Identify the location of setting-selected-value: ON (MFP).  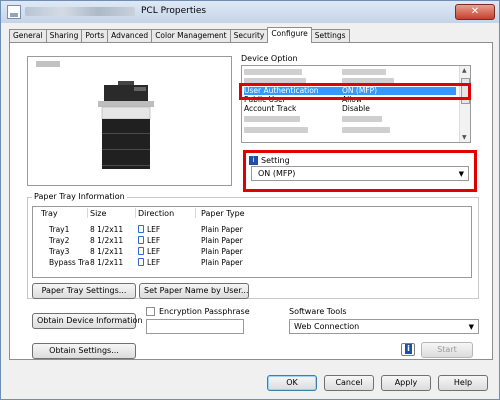
(277, 173).